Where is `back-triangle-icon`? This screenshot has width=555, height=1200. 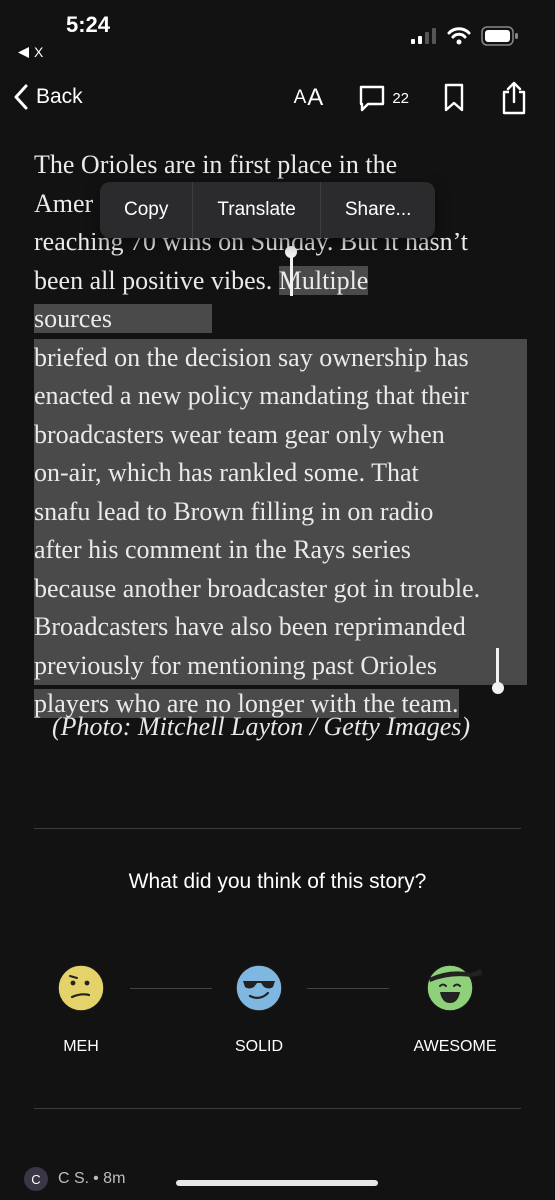
back-triangle-icon is located at coordinates (23, 52).